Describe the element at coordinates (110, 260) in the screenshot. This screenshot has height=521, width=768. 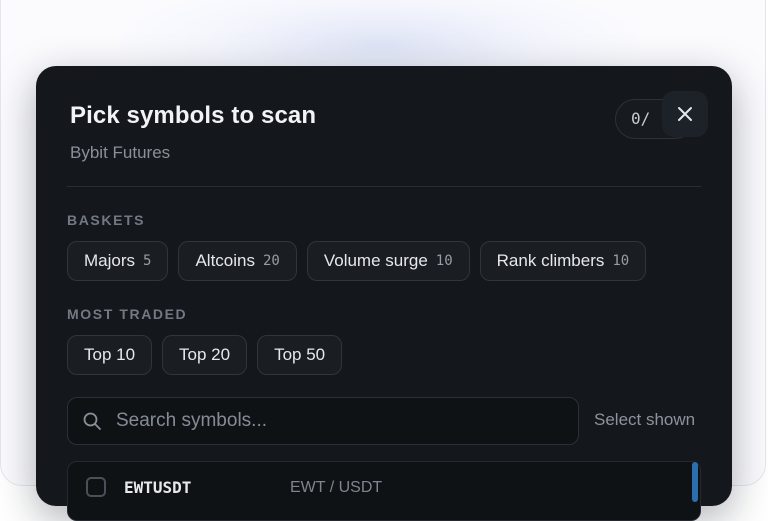
I see `basket-chip-label: Majors` at that location.